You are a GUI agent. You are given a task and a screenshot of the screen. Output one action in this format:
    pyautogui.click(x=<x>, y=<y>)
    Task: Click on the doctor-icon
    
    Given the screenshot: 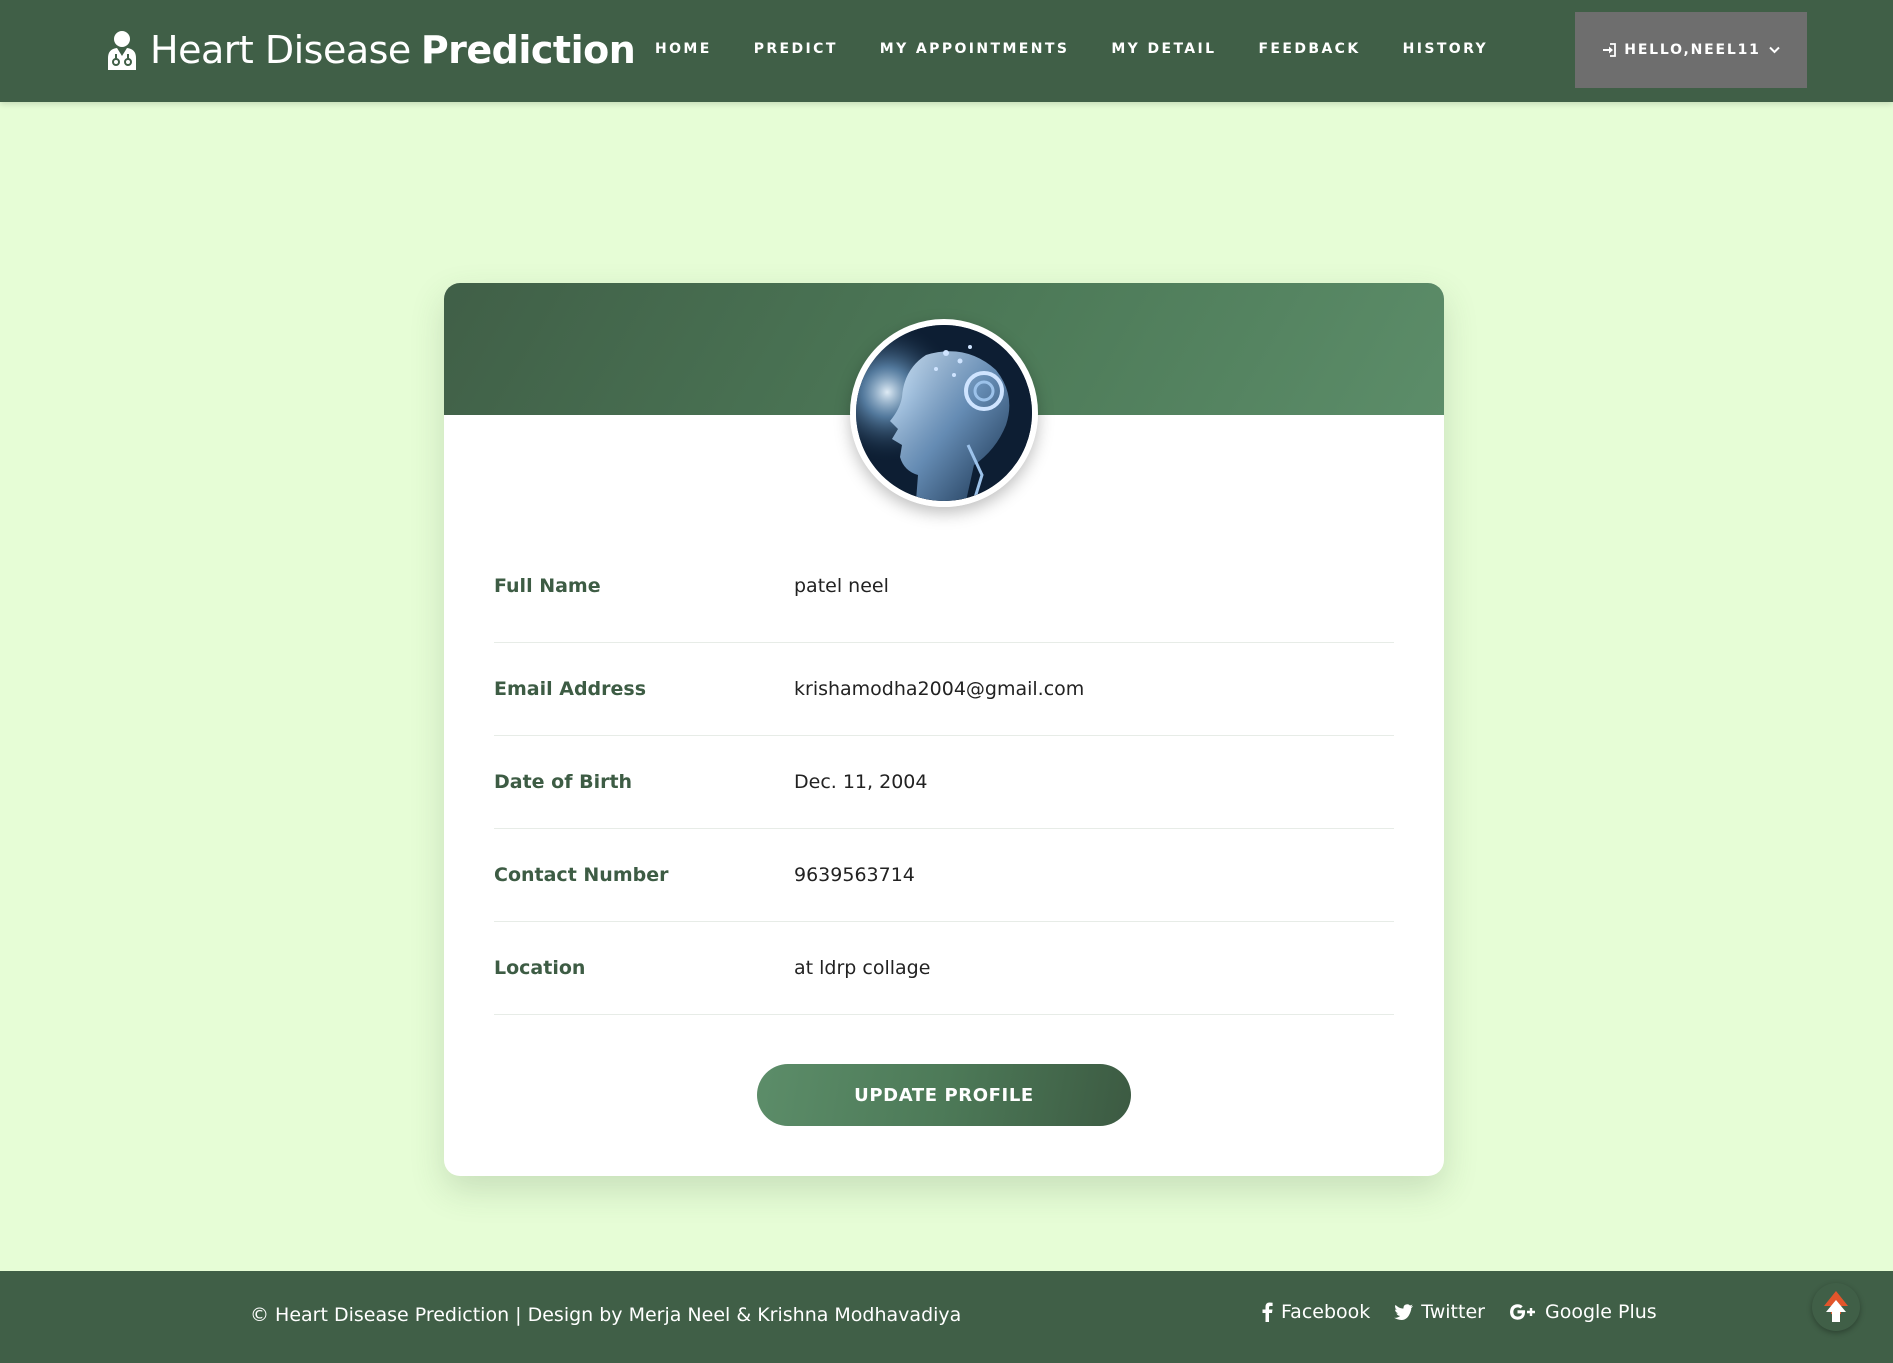 What is the action you would take?
    pyautogui.click(x=122, y=50)
    